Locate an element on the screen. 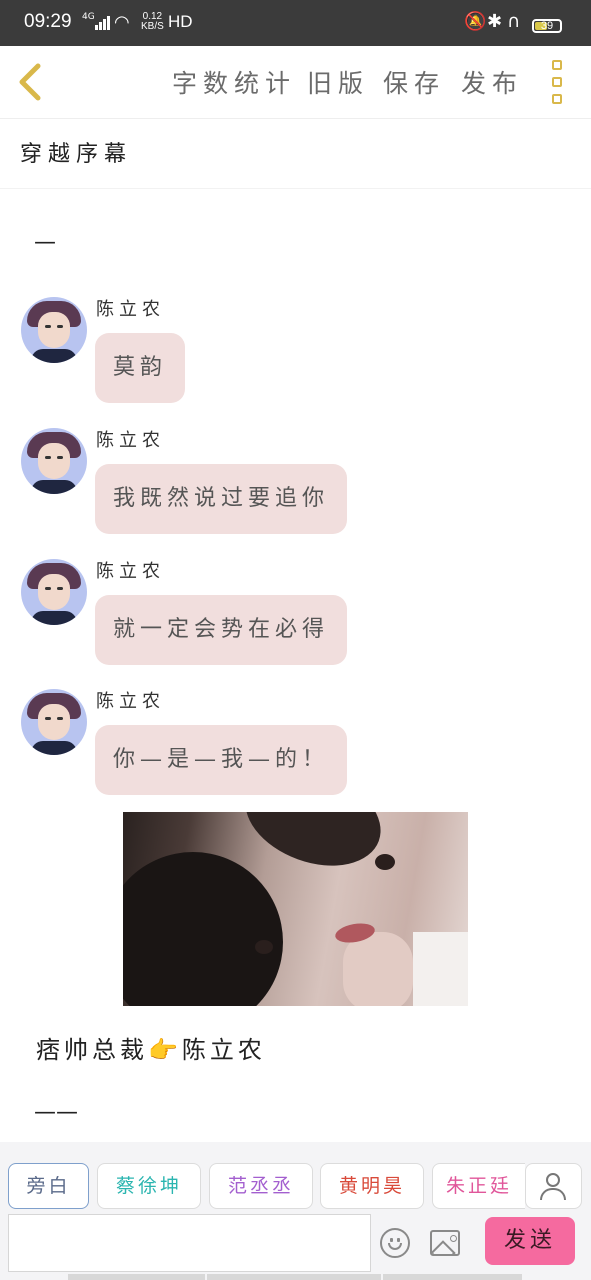 The image size is (591, 1280). image-icon is located at coordinates (445, 1243).